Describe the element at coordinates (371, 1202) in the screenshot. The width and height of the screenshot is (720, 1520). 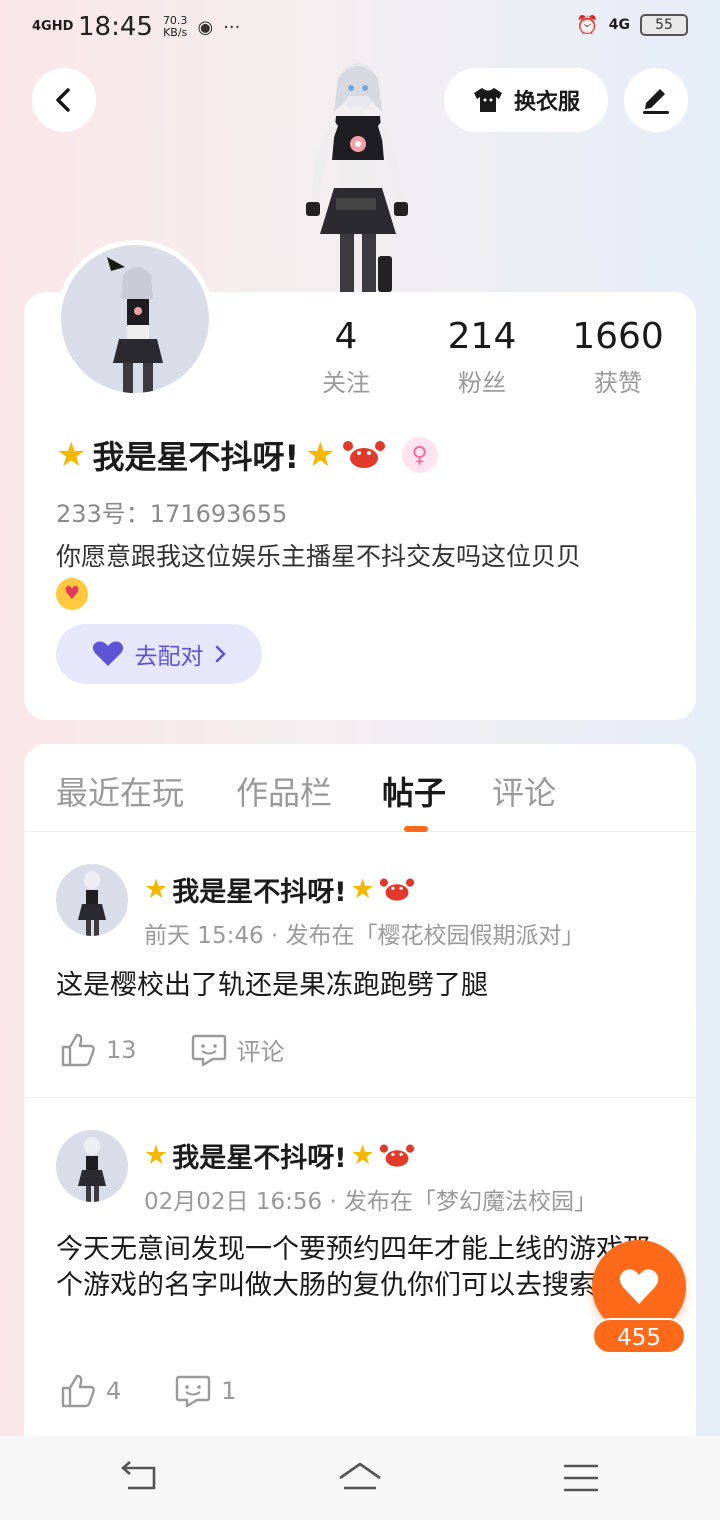
I see `post-meta: 02月02日 16:56 · 发布在「梦幻魔法校园」` at that location.